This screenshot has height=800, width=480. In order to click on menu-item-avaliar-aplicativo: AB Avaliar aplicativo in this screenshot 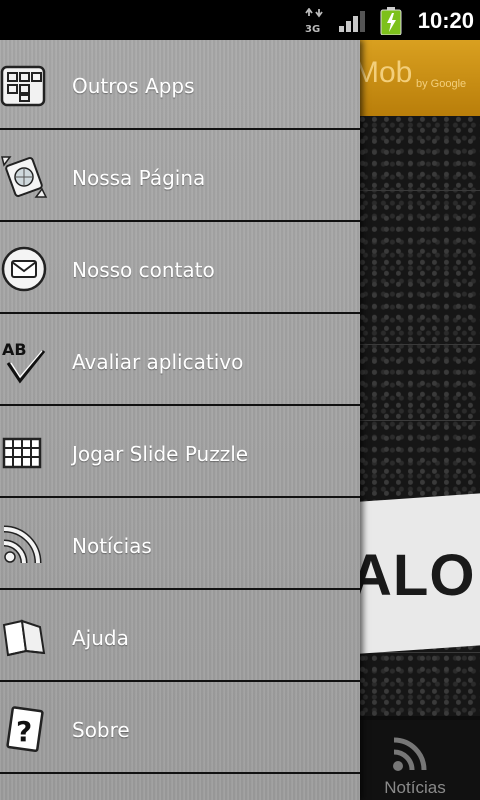, I will do `click(180, 361)`.